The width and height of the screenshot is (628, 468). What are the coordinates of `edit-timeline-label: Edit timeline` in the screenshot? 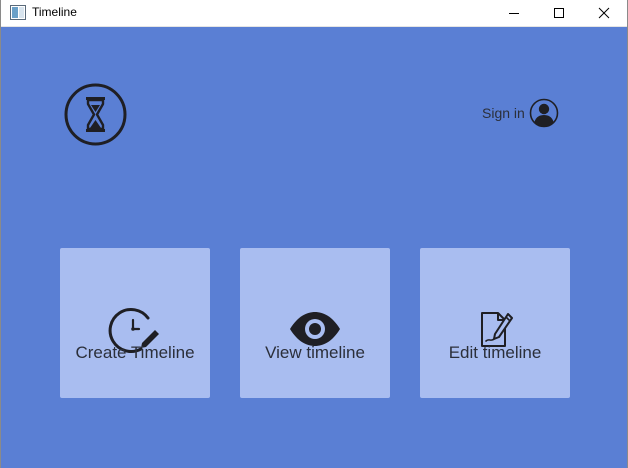 It's located at (495, 352).